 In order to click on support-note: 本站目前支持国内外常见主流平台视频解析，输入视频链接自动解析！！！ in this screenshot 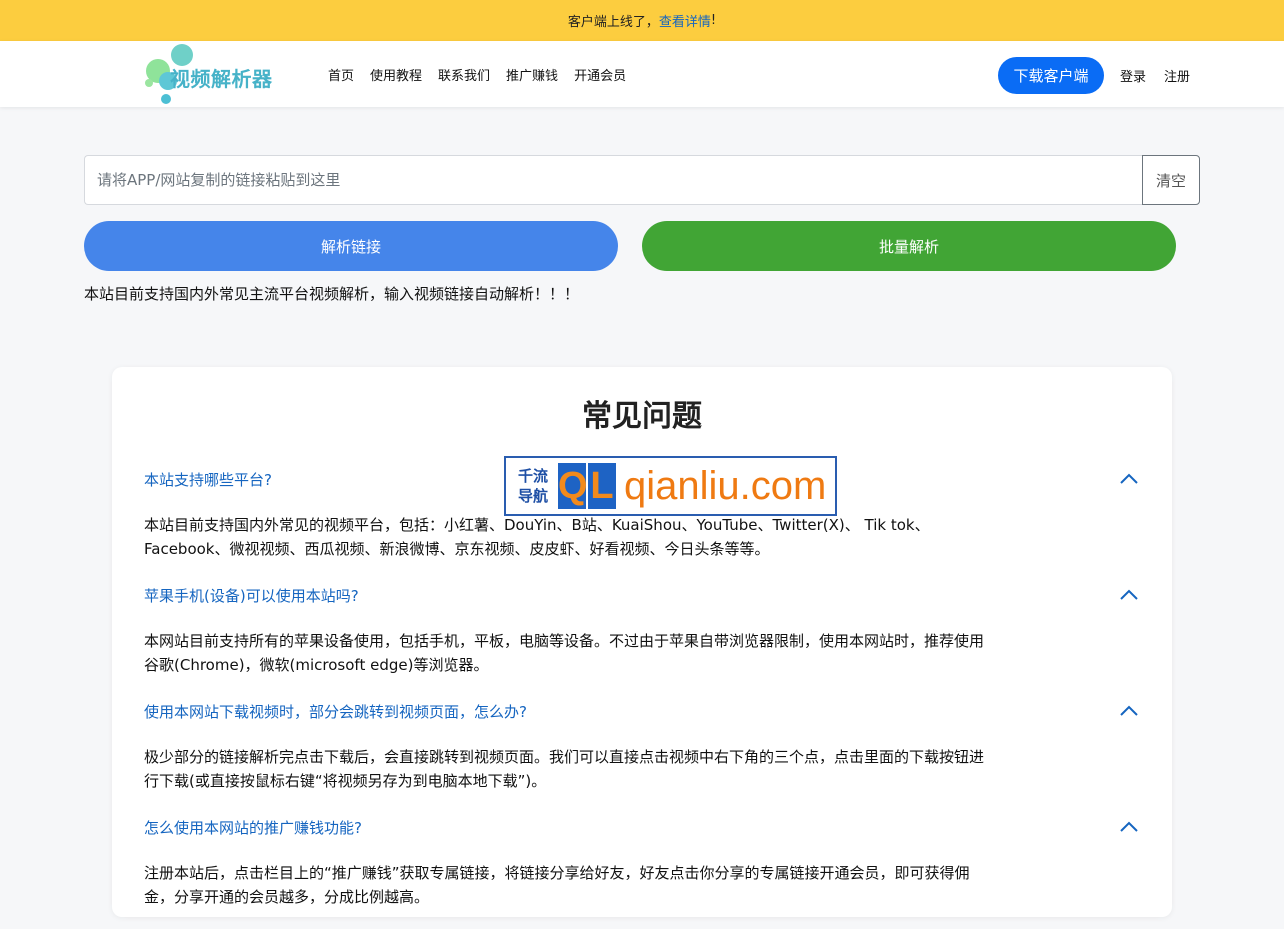, I will do `click(332, 294)`.